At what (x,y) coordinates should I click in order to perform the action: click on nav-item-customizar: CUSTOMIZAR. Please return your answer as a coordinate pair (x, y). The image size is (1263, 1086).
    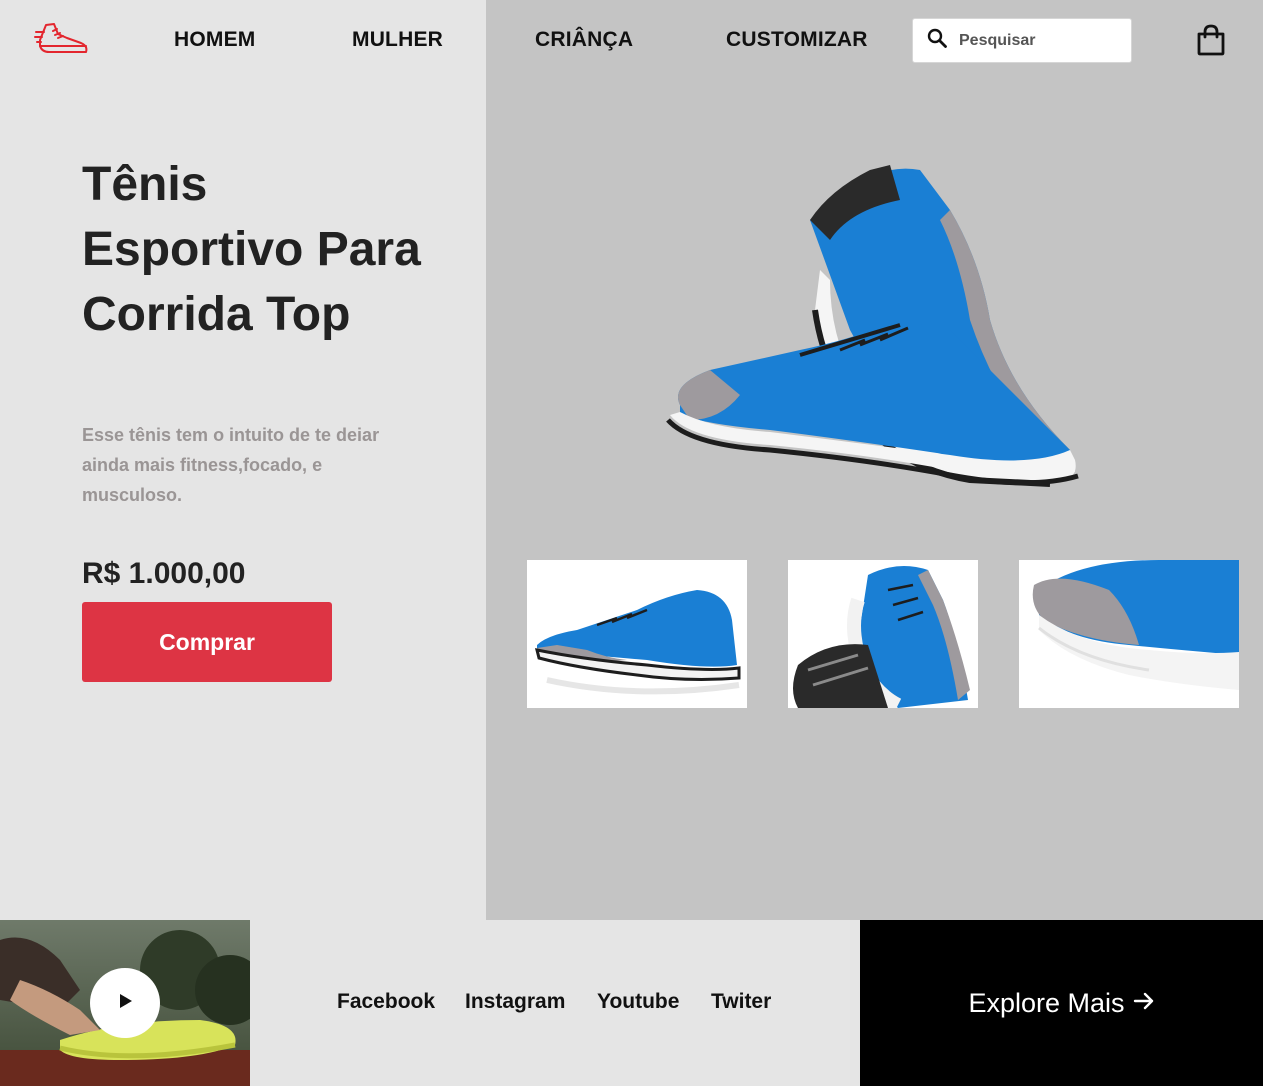
    Looking at the image, I should click on (797, 40).